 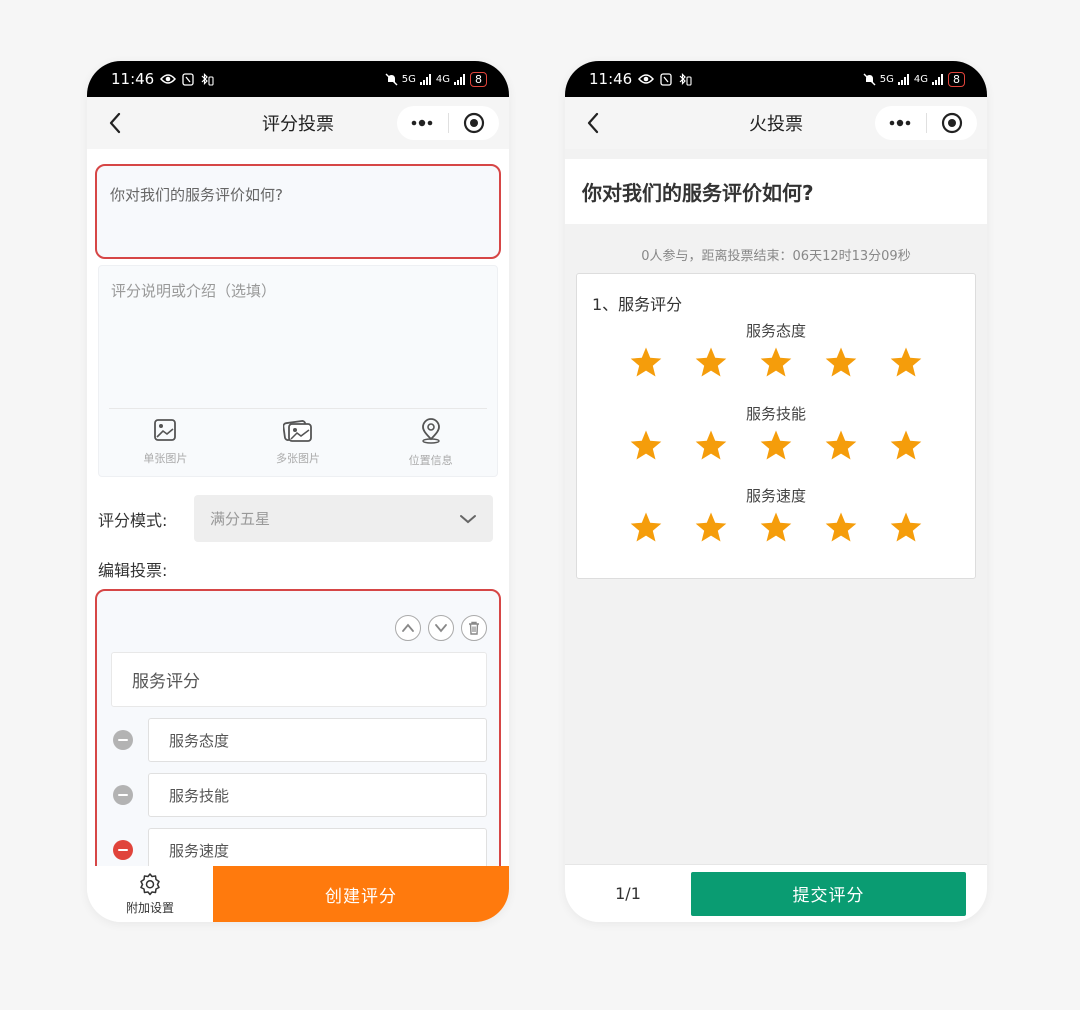 I want to click on network-5g: 5G, so click(x=408, y=79).